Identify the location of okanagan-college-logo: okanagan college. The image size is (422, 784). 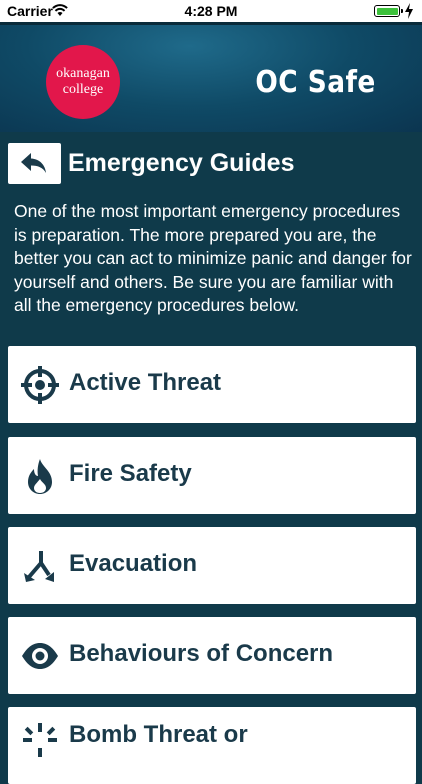
(83, 82).